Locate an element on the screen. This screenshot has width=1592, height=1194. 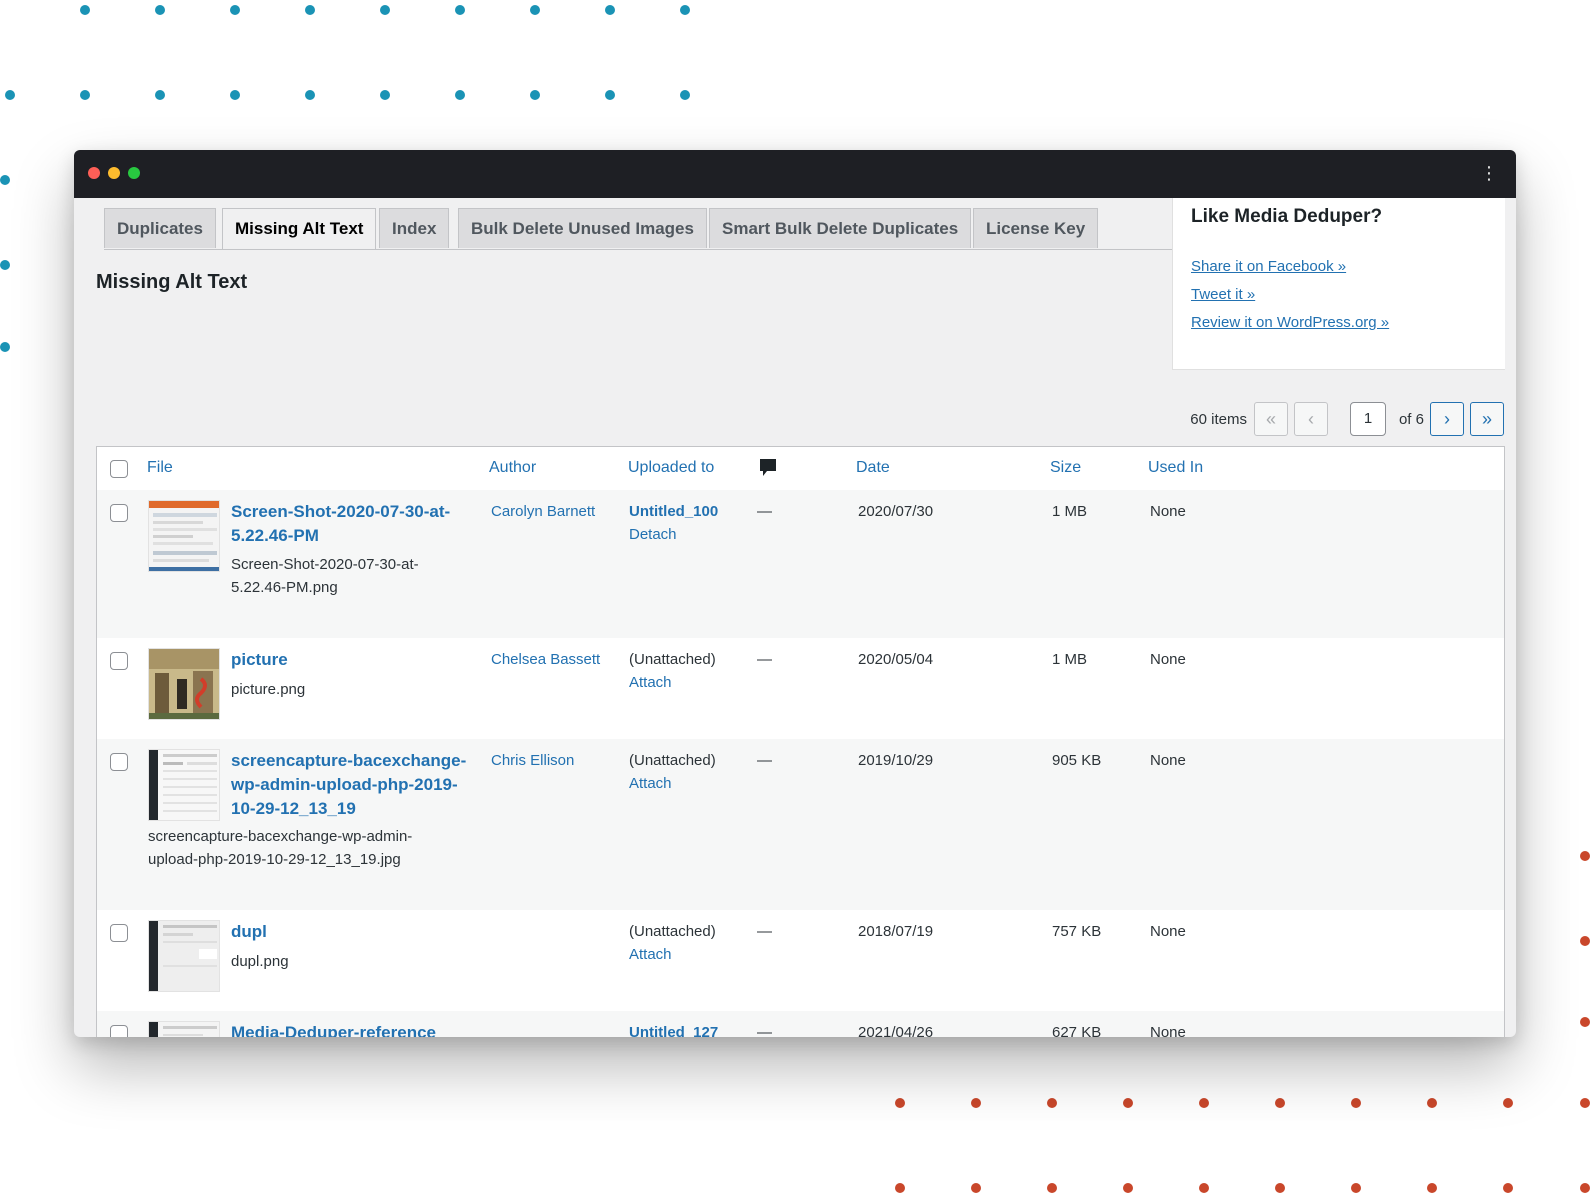
share-facebook-link: Share it on Facebook » is located at coordinates (1268, 266).